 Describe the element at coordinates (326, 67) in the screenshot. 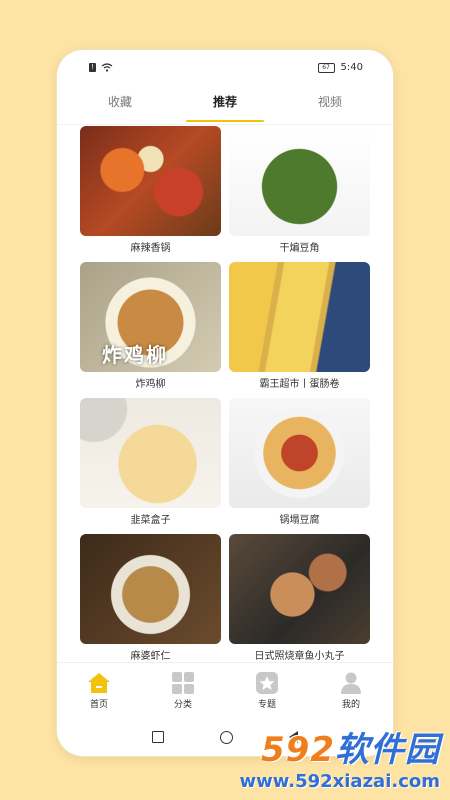

I see `battery-icon: 67` at that location.